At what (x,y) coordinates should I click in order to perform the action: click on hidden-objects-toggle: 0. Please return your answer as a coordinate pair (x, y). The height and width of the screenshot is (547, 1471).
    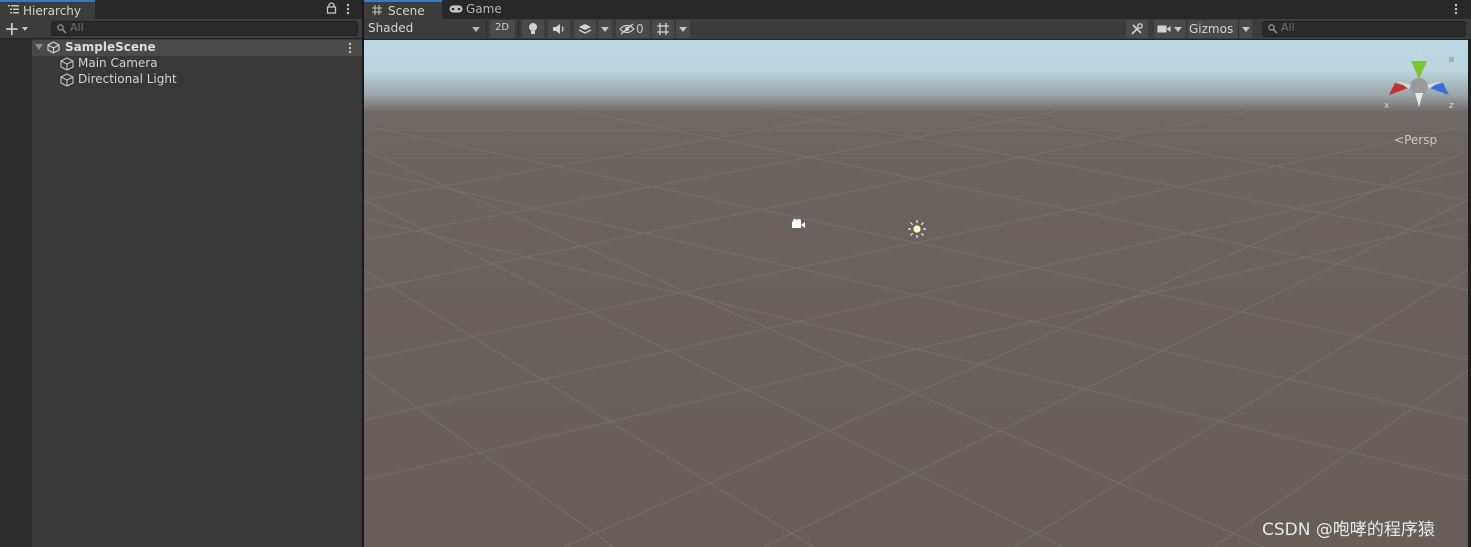
    Looking at the image, I should click on (633, 29).